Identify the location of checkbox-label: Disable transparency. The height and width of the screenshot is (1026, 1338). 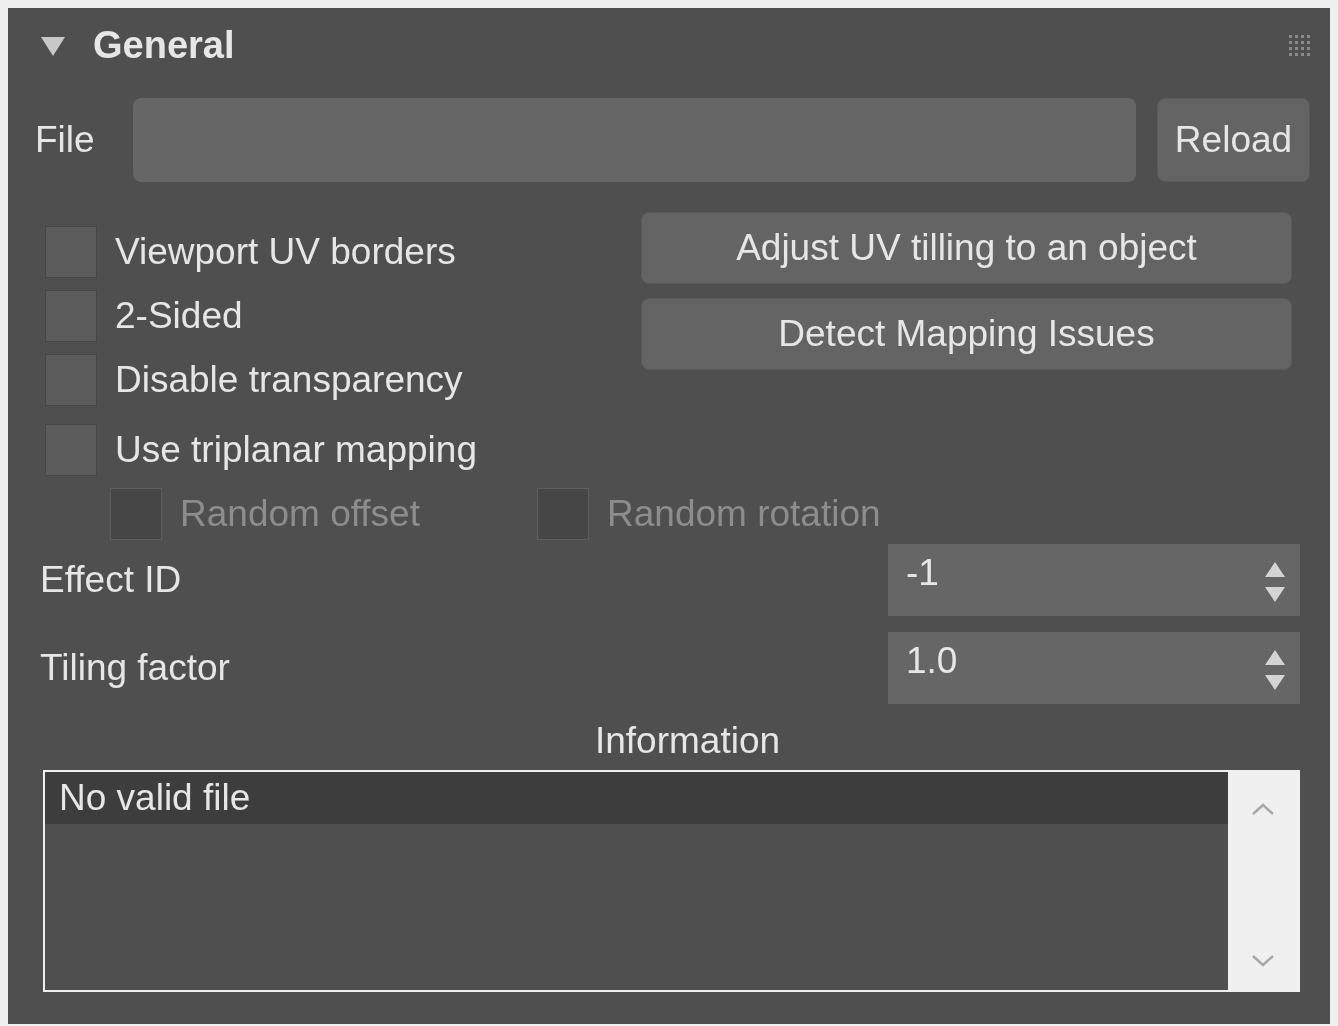
(289, 380).